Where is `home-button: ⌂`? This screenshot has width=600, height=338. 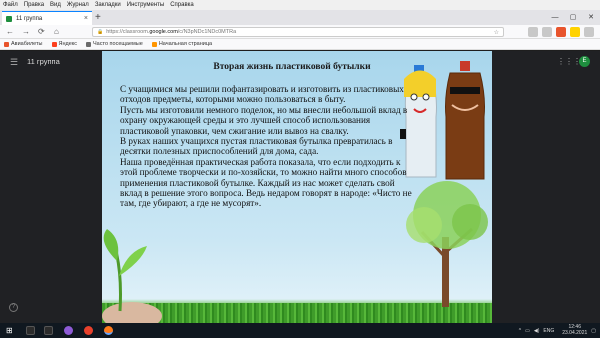 home-button: ⌂ is located at coordinates (56, 32).